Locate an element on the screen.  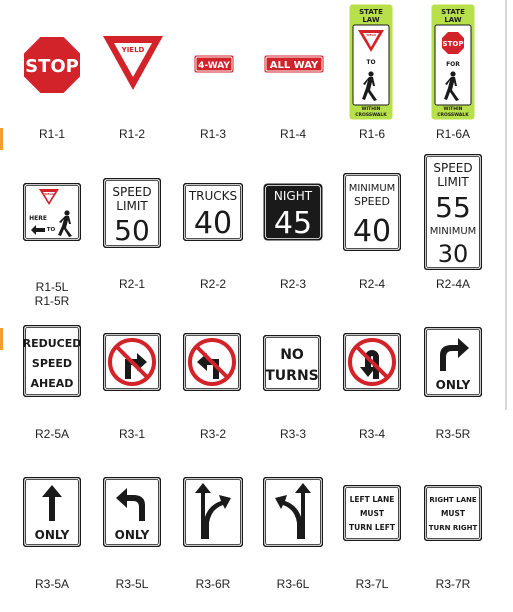
scroll-edge is located at coordinates (506, 205).